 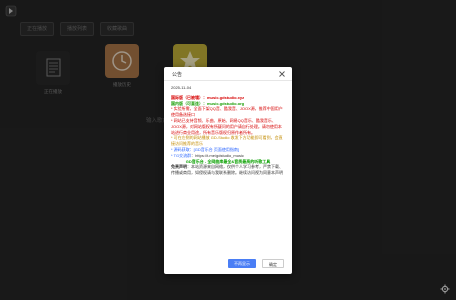 What do you see at coordinates (445, 289) in the screenshot?
I see `gear-icon` at bounding box center [445, 289].